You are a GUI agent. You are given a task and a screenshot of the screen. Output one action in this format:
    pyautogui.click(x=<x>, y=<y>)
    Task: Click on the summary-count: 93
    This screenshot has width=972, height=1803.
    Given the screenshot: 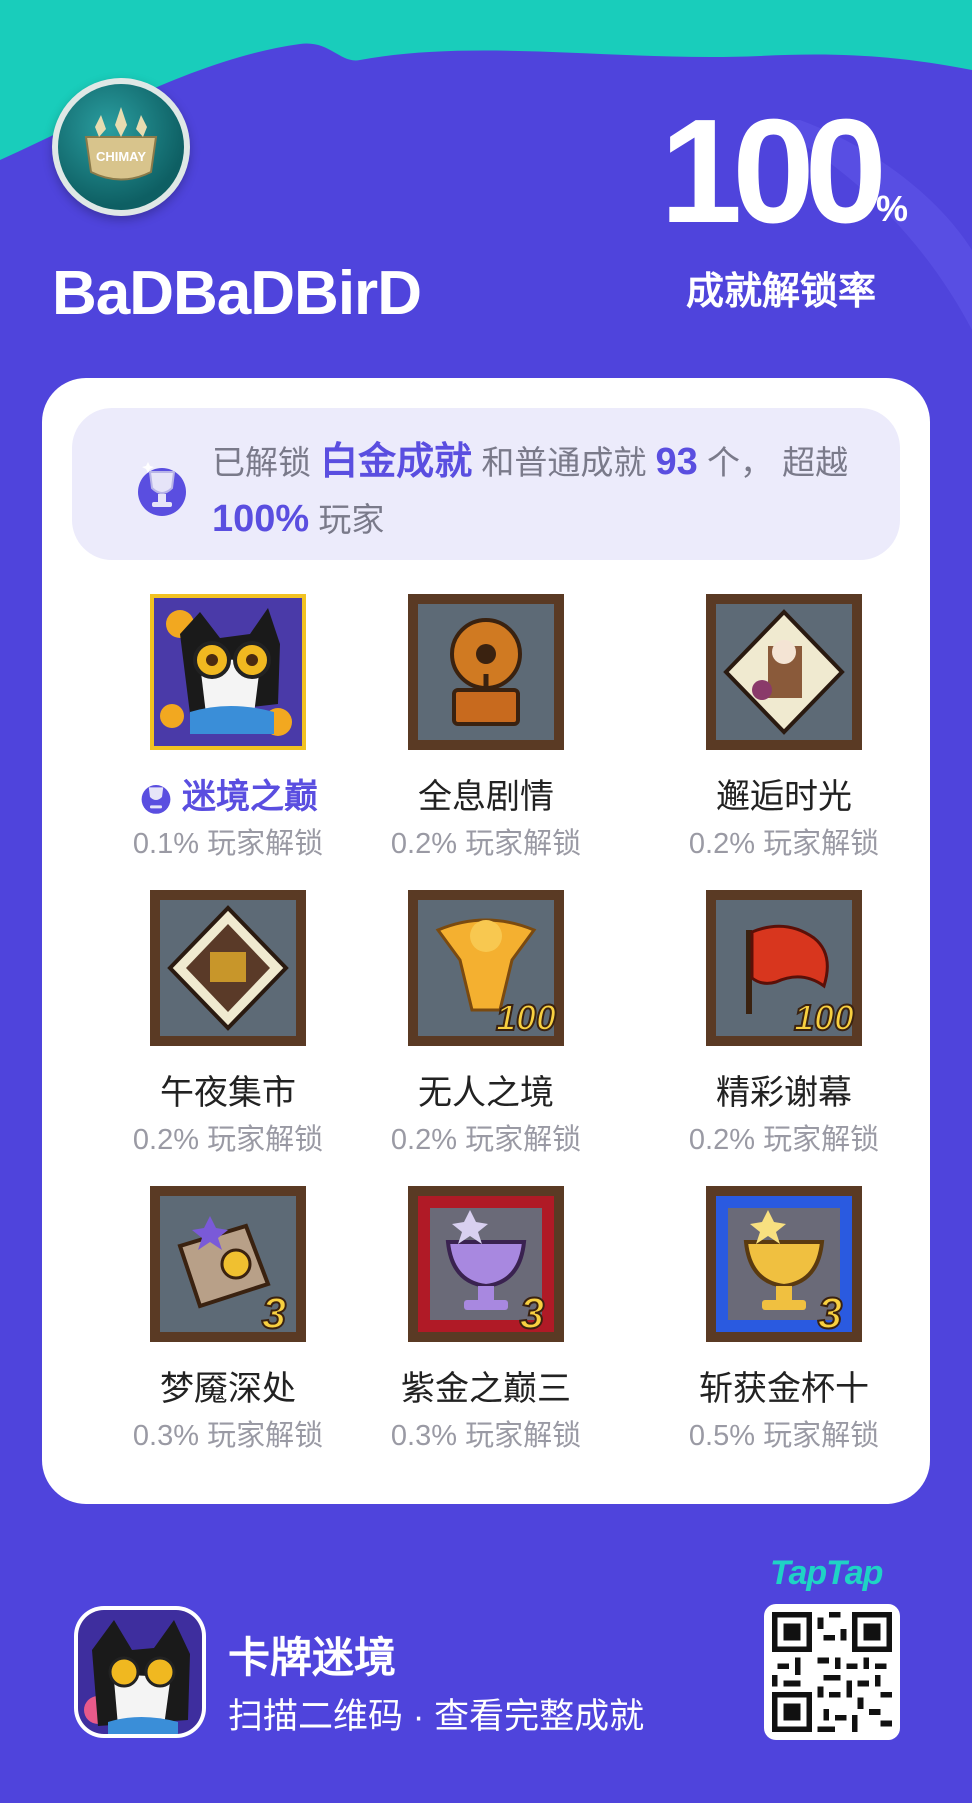 What is the action you would take?
    pyautogui.click(x=676, y=462)
    